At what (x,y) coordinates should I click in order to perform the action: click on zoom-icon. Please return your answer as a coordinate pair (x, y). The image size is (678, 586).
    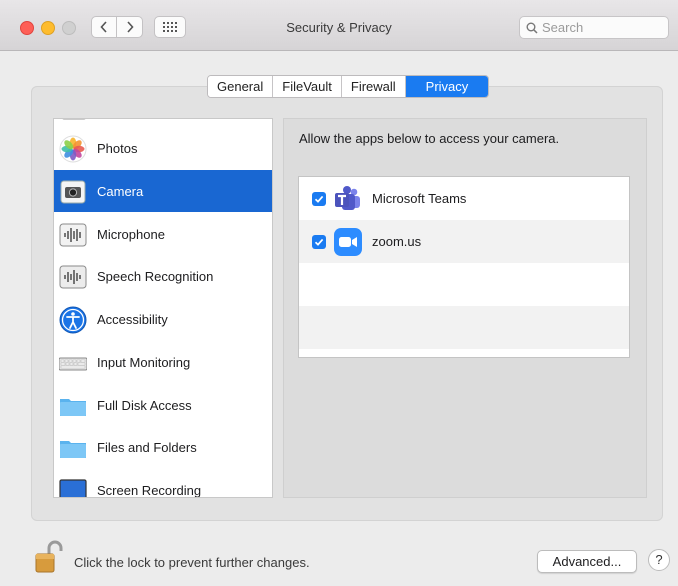
    Looking at the image, I should click on (348, 242).